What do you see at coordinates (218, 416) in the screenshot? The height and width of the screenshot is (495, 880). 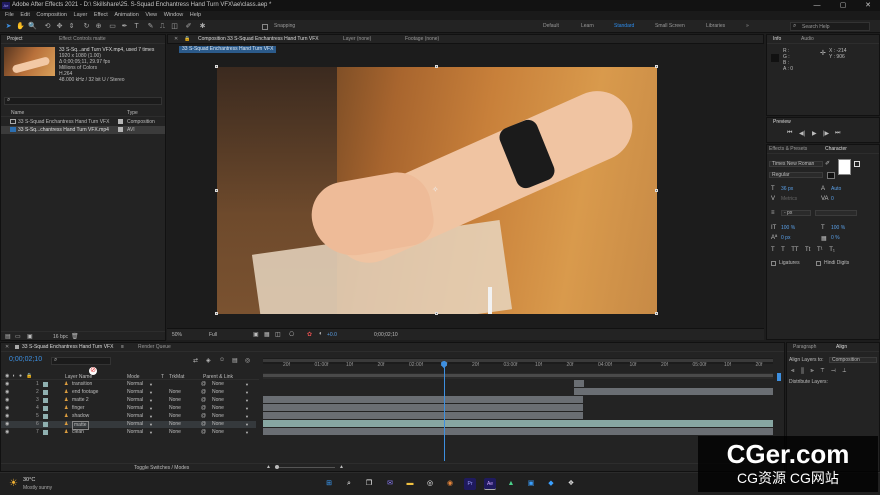 I see `layer-parent: None` at bounding box center [218, 416].